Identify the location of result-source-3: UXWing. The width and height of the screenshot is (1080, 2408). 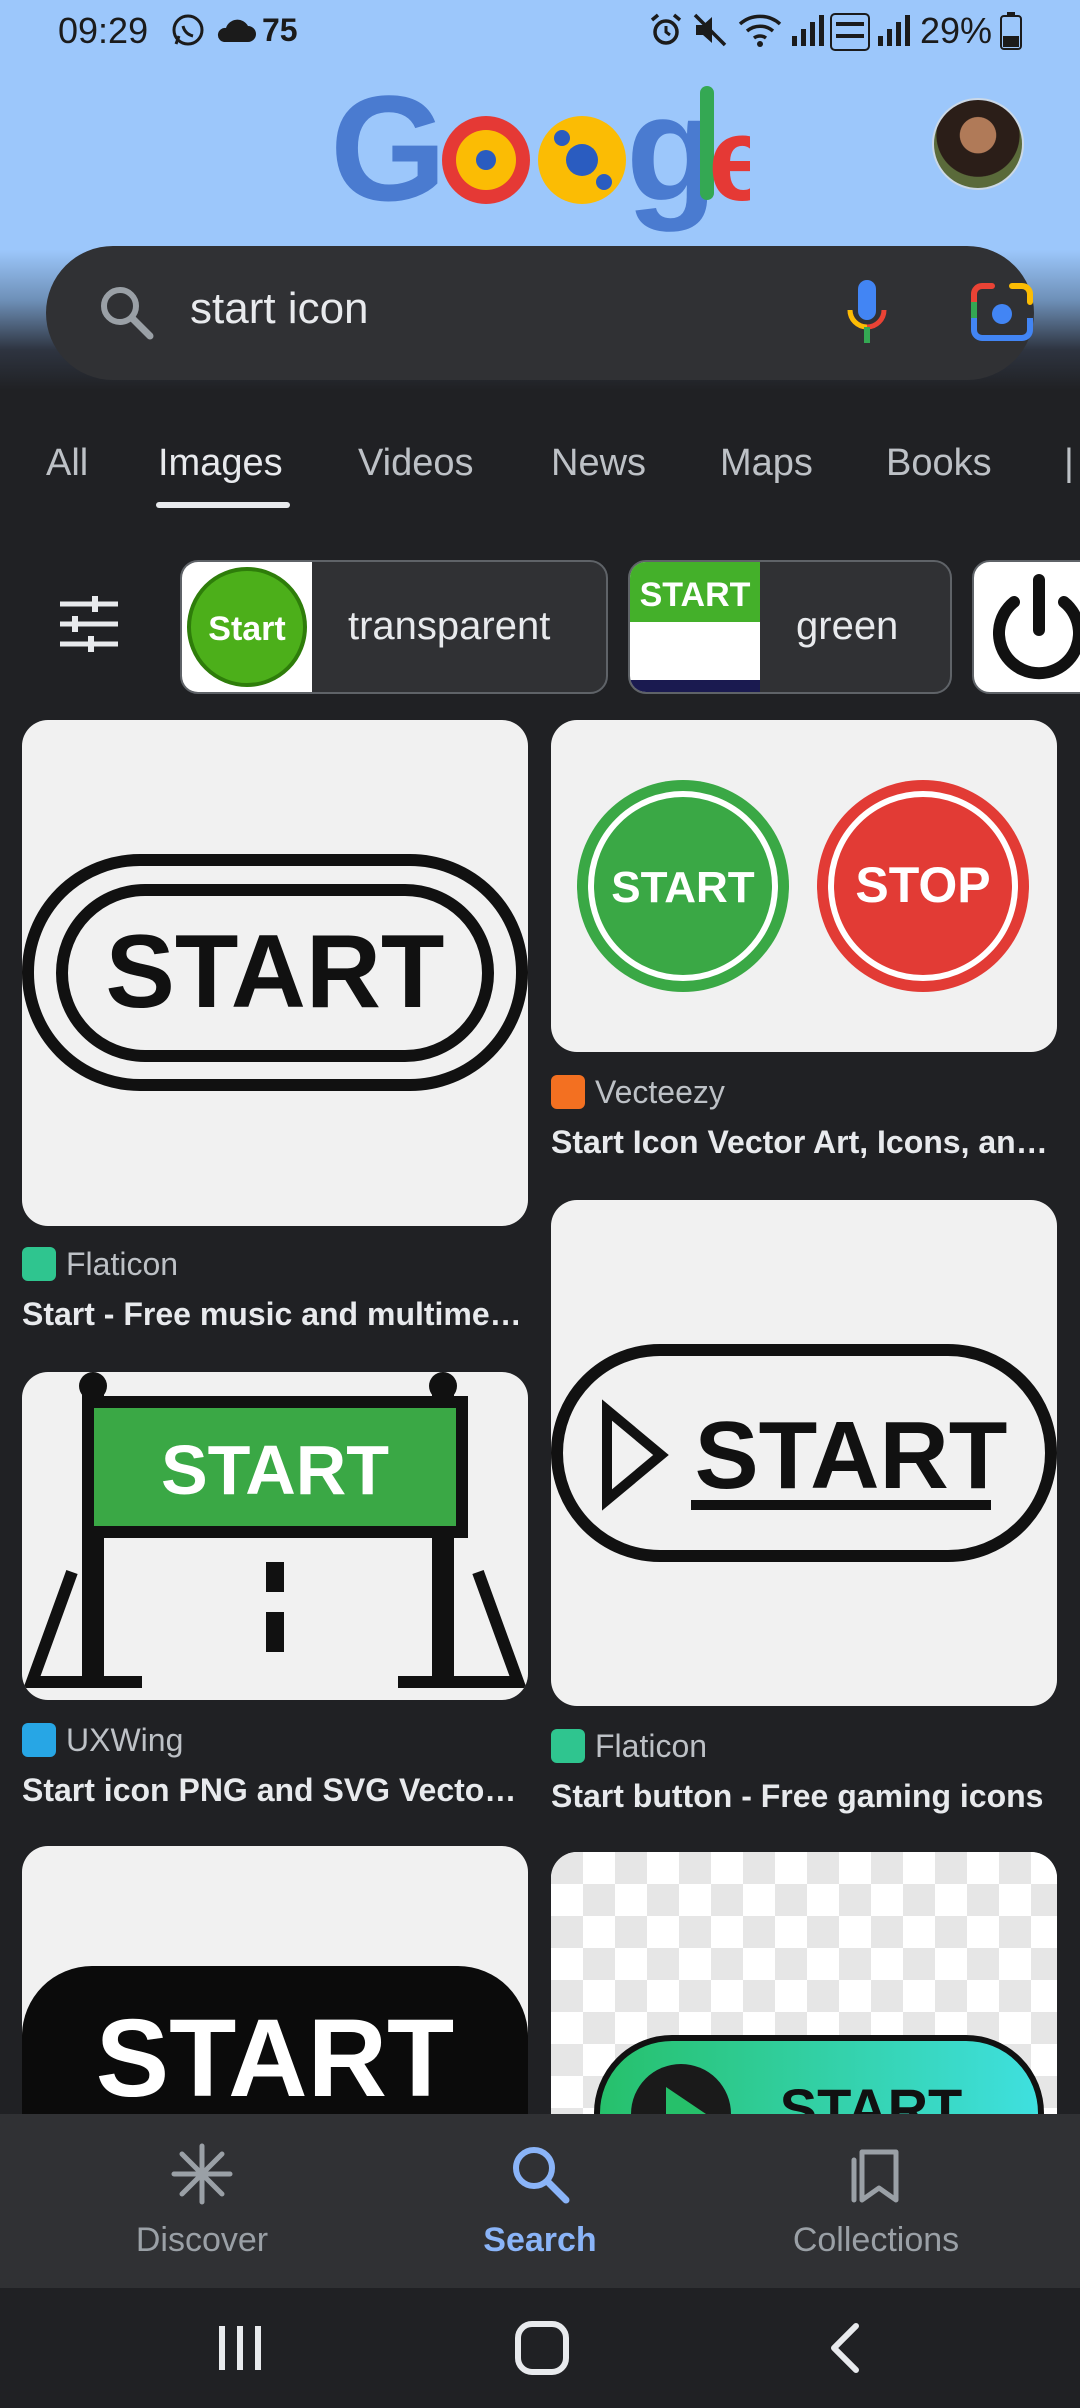
(102, 1740).